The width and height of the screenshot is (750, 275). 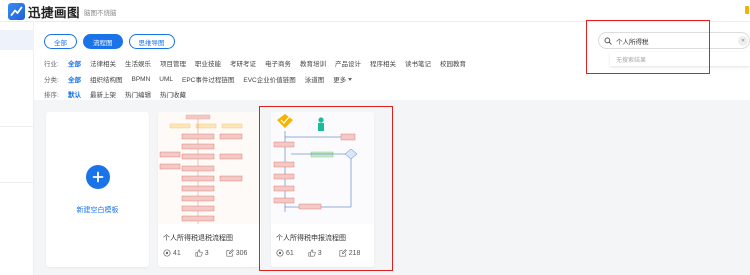 I want to click on category-more-dropdown: 更多, so click(x=343, y=79).